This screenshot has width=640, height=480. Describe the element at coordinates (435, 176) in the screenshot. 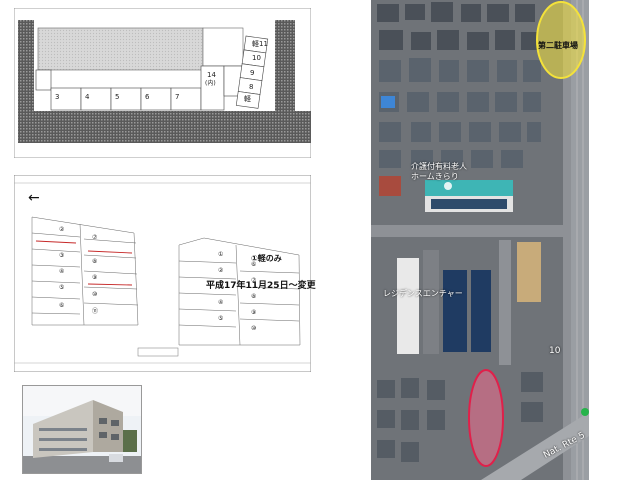

I see `facility-label-line2: ホームきらり` at that location.